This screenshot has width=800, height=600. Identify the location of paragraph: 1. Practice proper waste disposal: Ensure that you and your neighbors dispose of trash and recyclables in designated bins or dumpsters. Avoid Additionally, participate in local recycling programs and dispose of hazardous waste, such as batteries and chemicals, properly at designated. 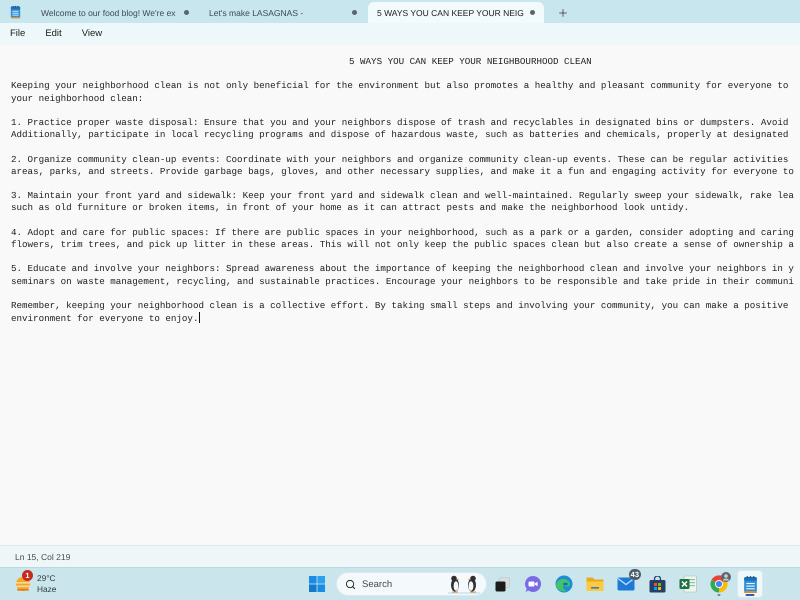
(399, 129).